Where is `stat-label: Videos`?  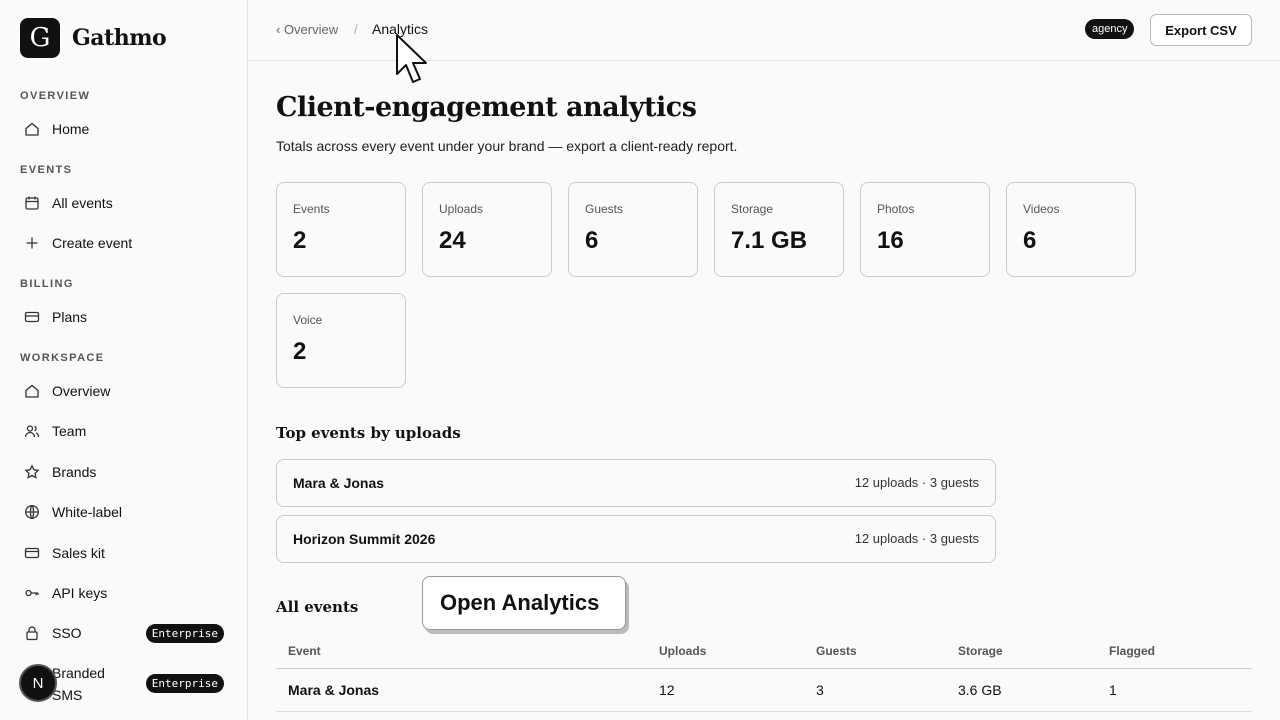 stat-label: Videos is located at coordinates (1041, 209).